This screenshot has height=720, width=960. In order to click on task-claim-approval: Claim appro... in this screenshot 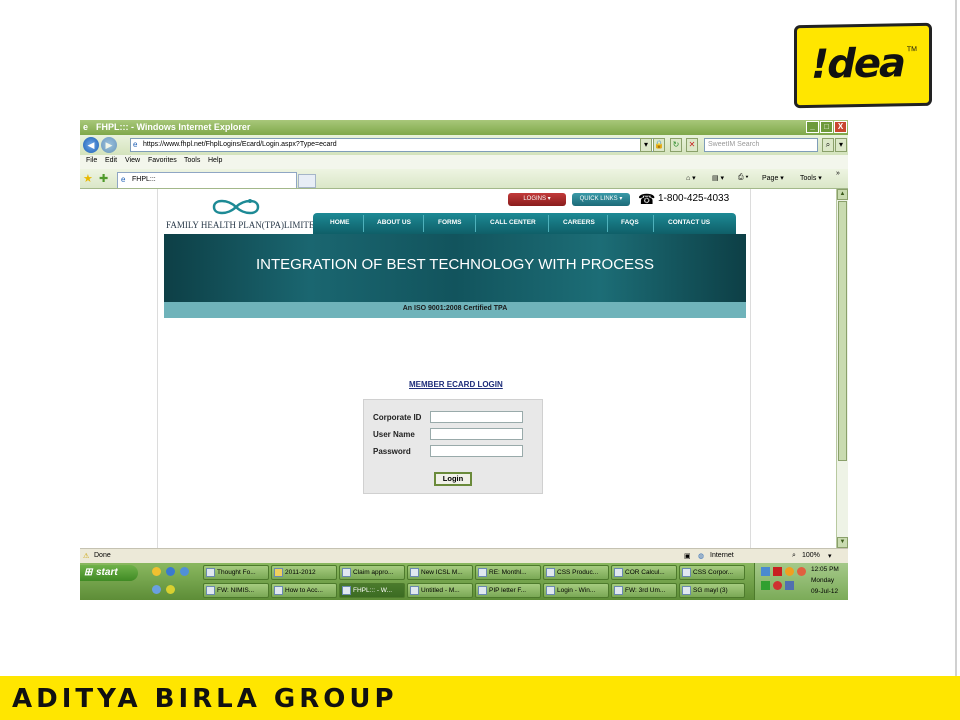, I will do `click(372, 572)`.